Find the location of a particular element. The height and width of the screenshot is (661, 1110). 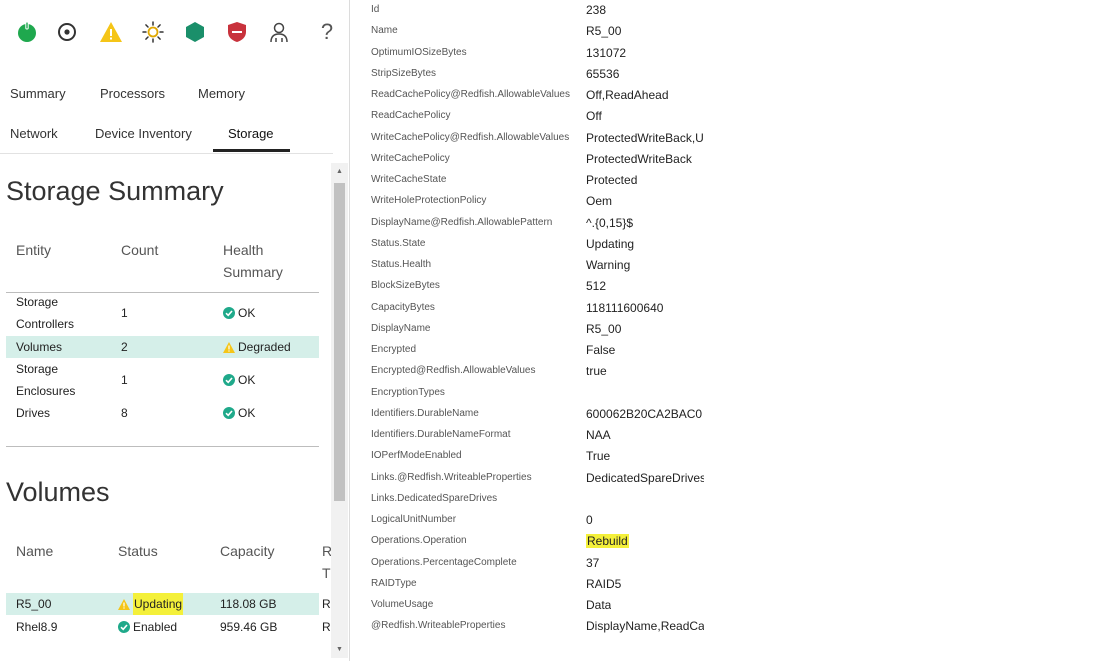

user-icon is located at coordinates (279, 32).